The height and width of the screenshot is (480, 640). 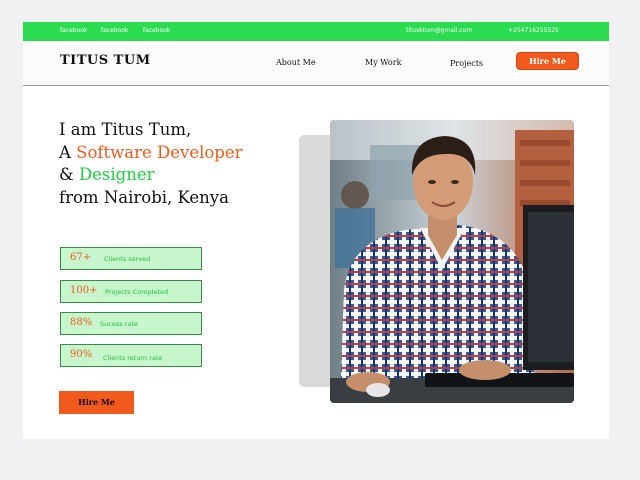 I want to click on stat-projects-completed: 100+ Projects Completed, so click(x=131, y=291).